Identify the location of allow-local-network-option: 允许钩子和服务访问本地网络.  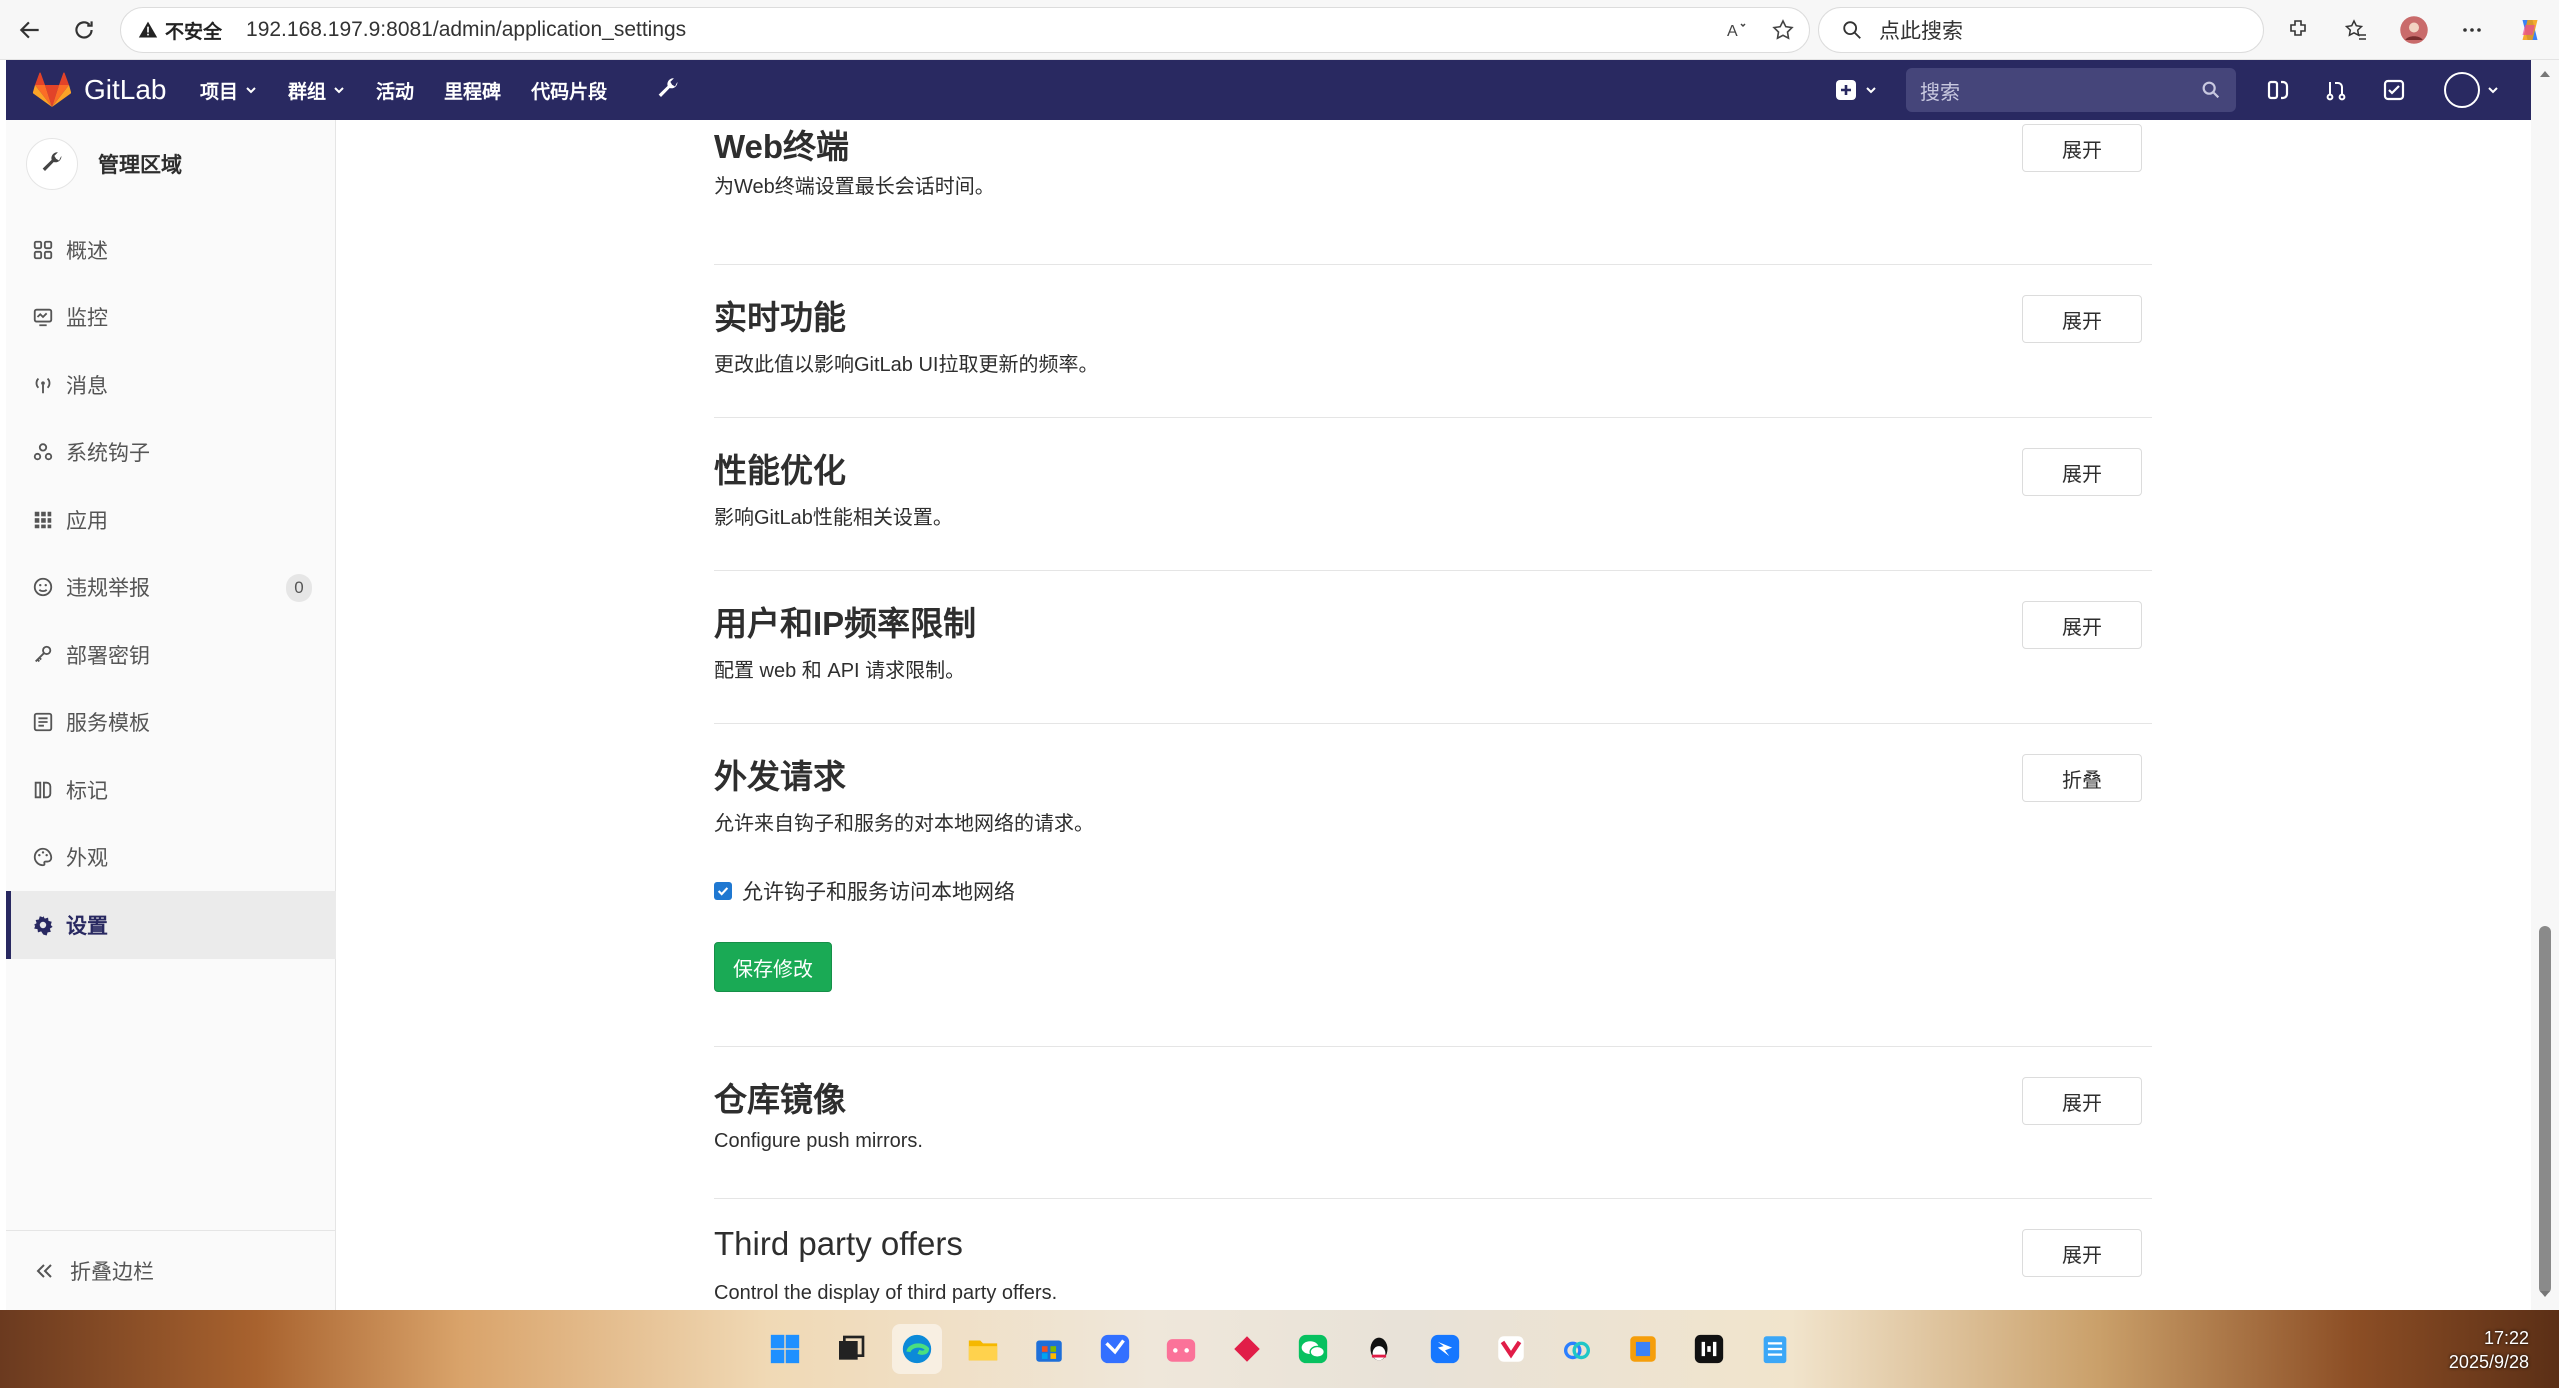
(864, 891).